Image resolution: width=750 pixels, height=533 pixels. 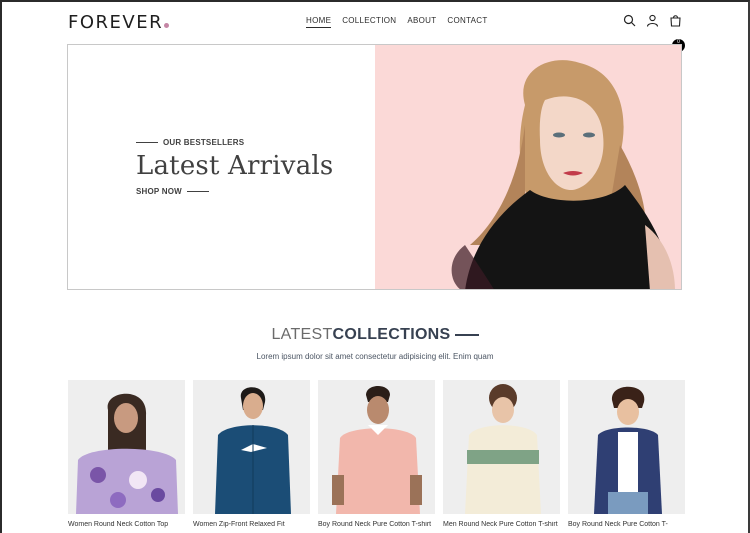 What do you see at coordinates (677, 33) in the screenshot?
I see `cart-icon: 0` at bounding box center [677, 33].